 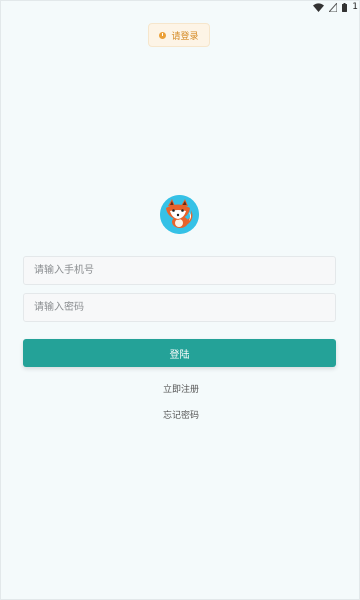 I want to click on toast-text: 请登录, so click(x=185, y=36).